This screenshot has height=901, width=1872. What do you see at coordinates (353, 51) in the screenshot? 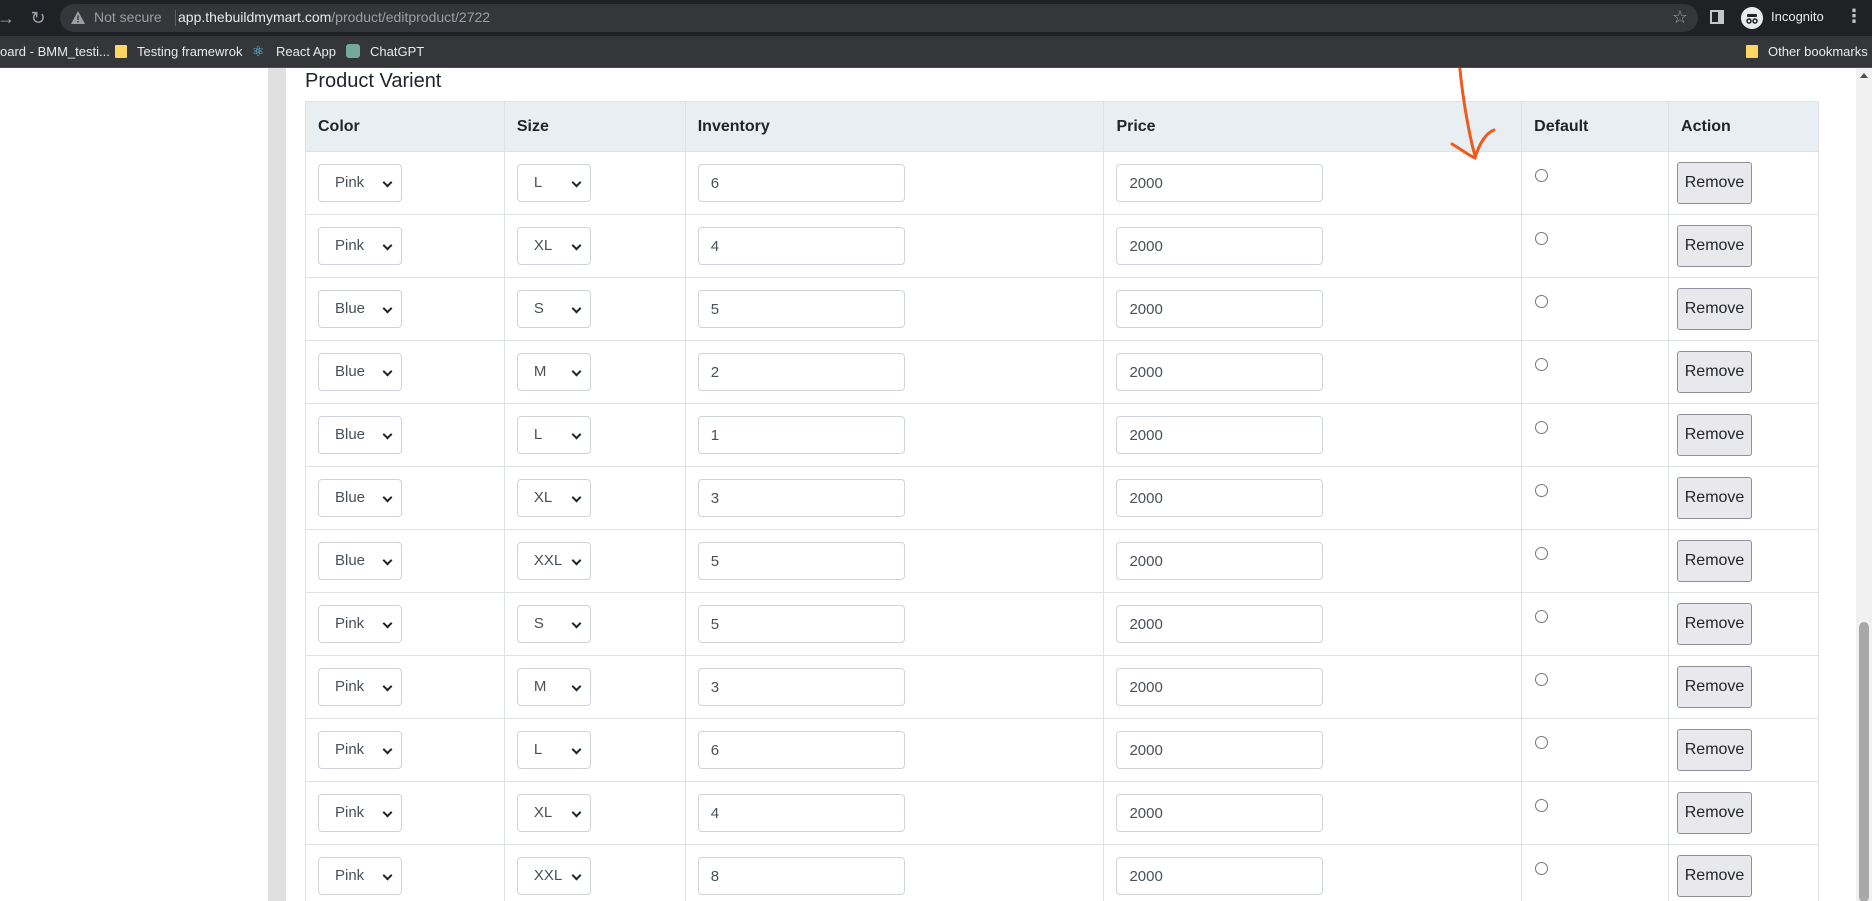
I see `chatgpt-icon` at bounding box center [353, 51].